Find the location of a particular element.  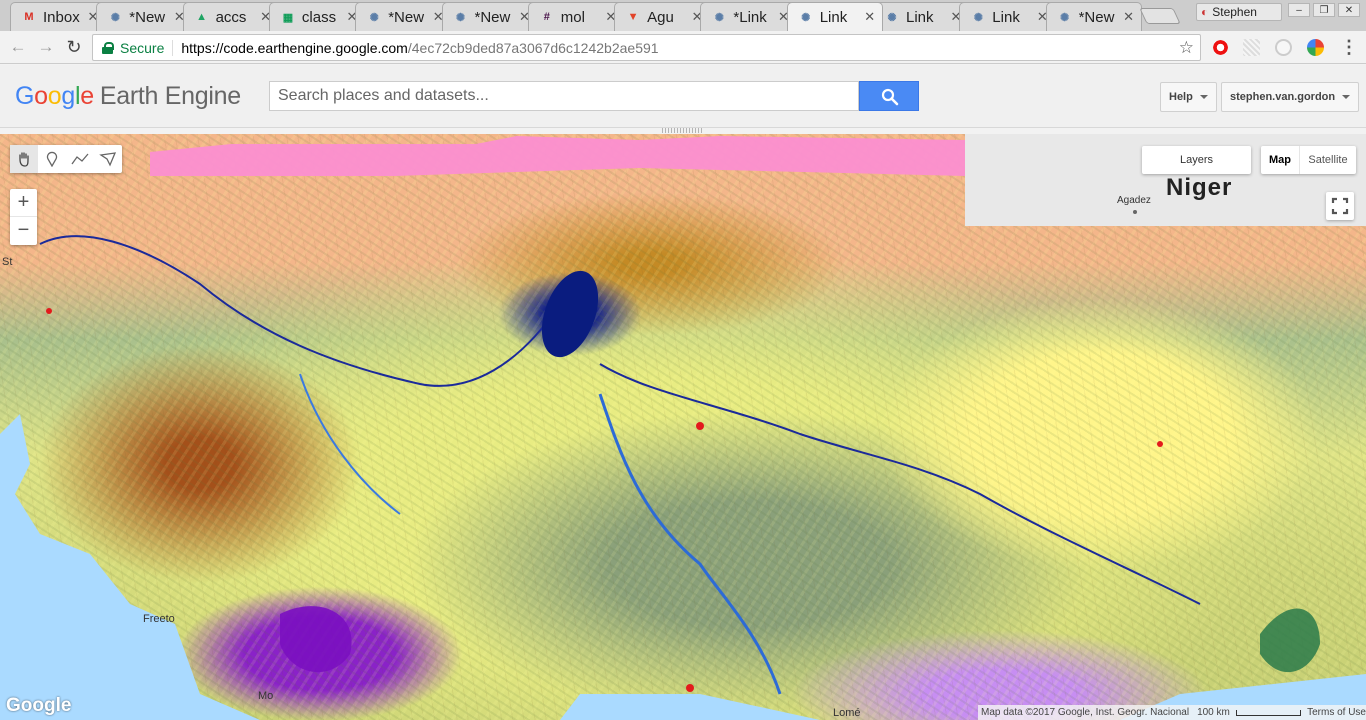

draw-line-icon is located at coordinates (80, 159).